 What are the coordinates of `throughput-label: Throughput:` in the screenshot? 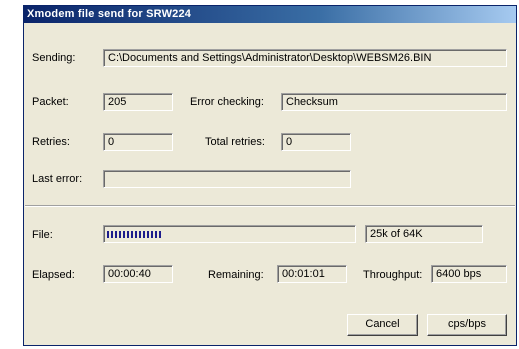 It's located at (393, 275).